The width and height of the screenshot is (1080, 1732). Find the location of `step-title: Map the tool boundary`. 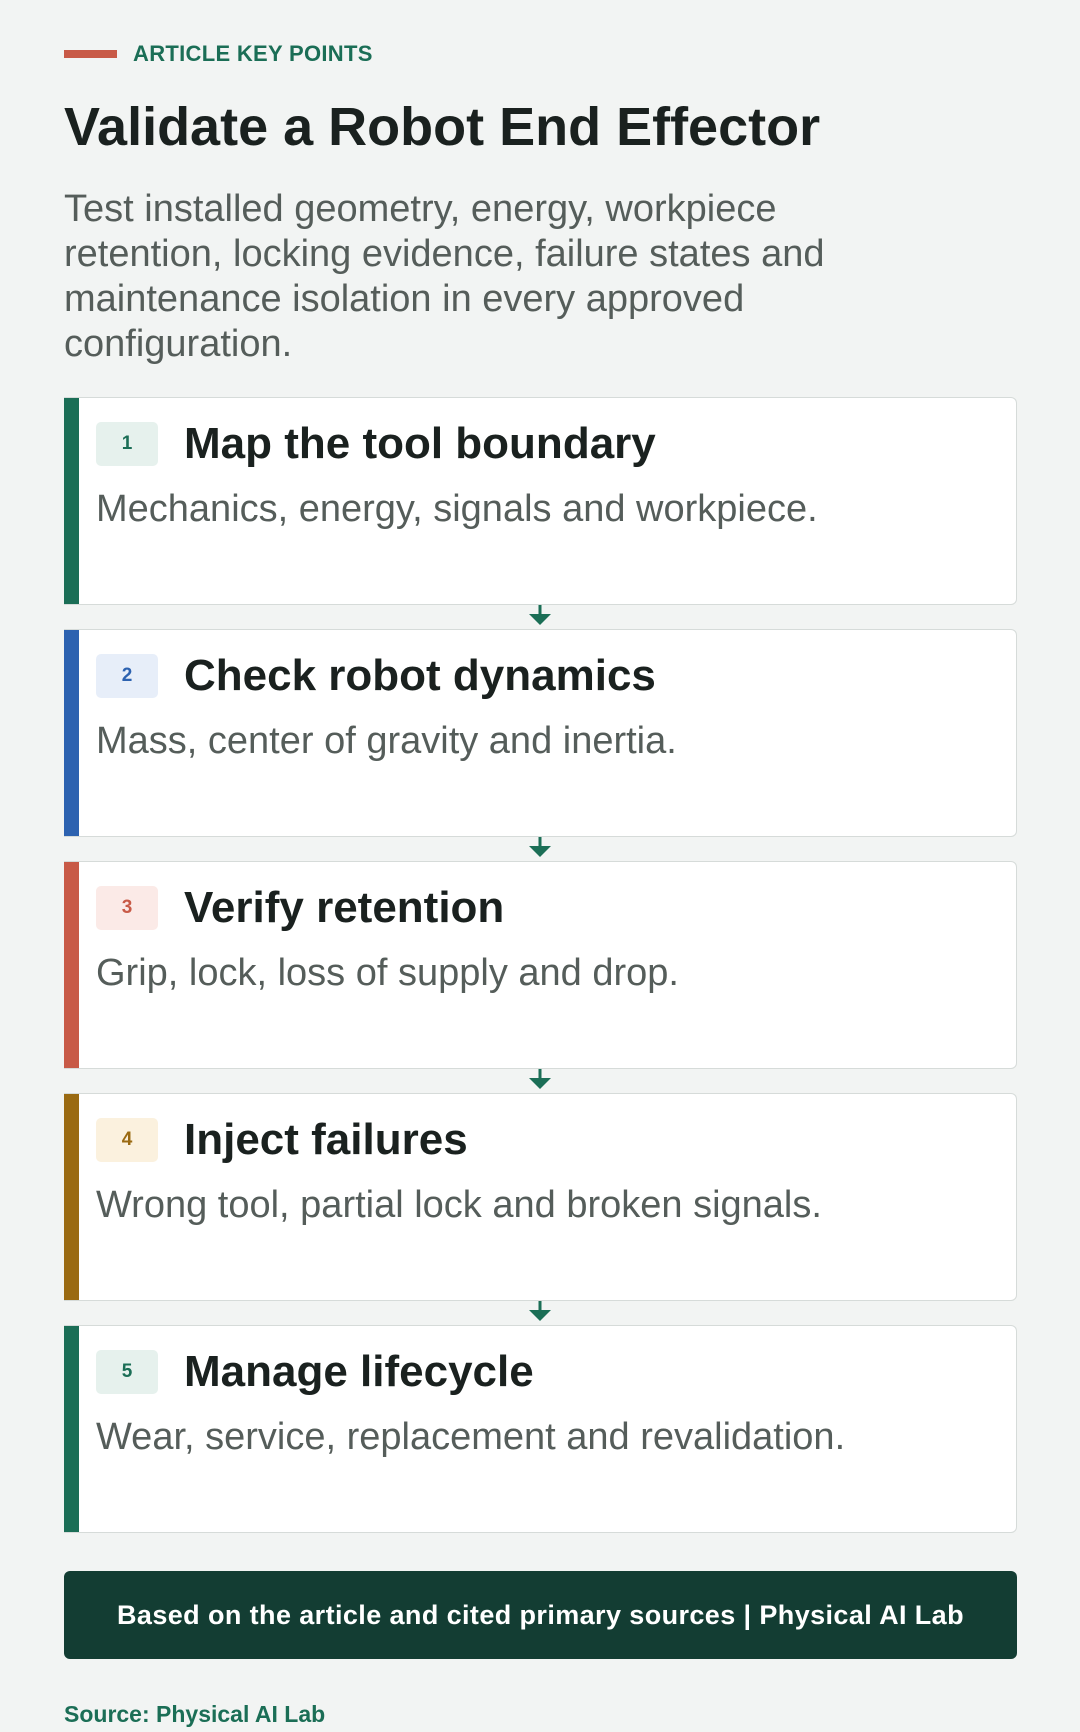

step-title: Map the tool boundary is located at coordinates (420, 444).